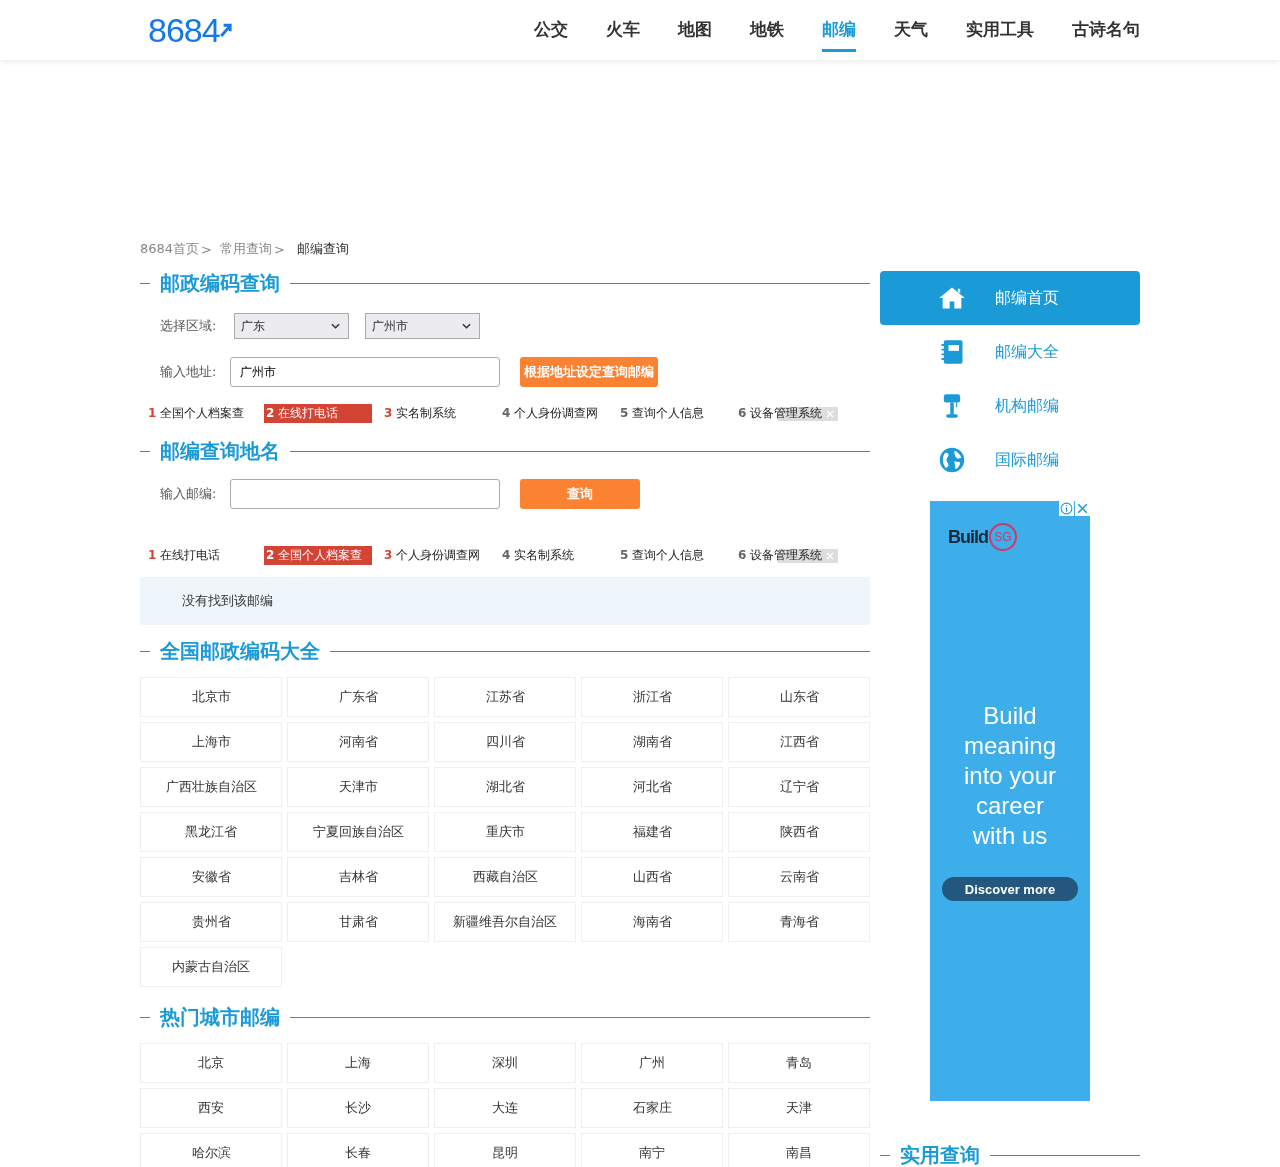 The height and width of the screenshot is (1167, 1280). What do you see at coordinates (652, 787) in the screenshot?
I see `province-link: 河北省` at bounding box center [652, 787].